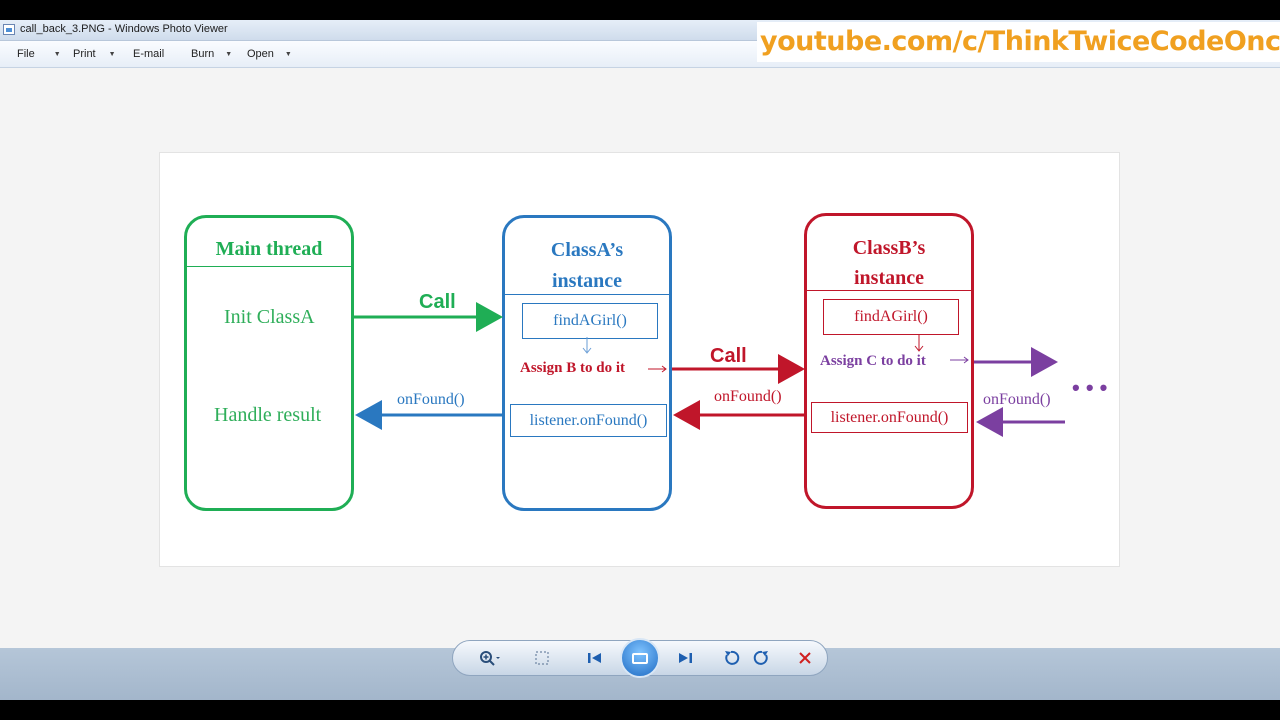 The image size is (1280, 720). I want to click on menu-print: Print ▼, so click(94, 54).